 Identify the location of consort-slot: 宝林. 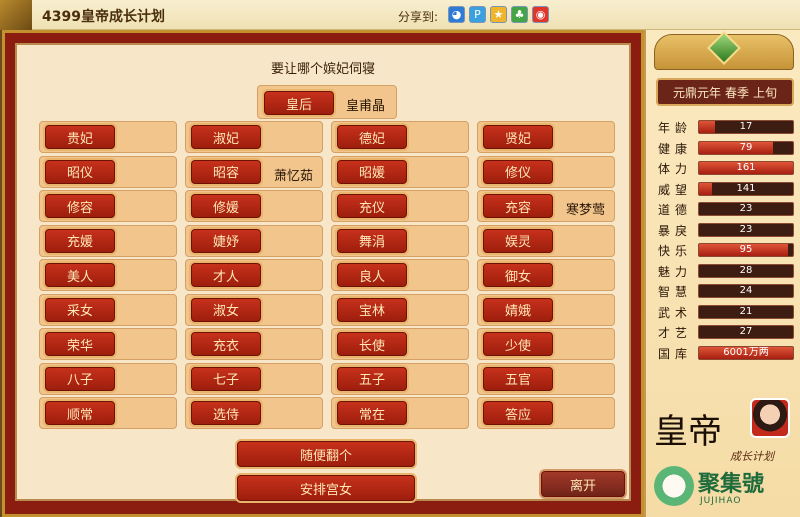
(400, 309).